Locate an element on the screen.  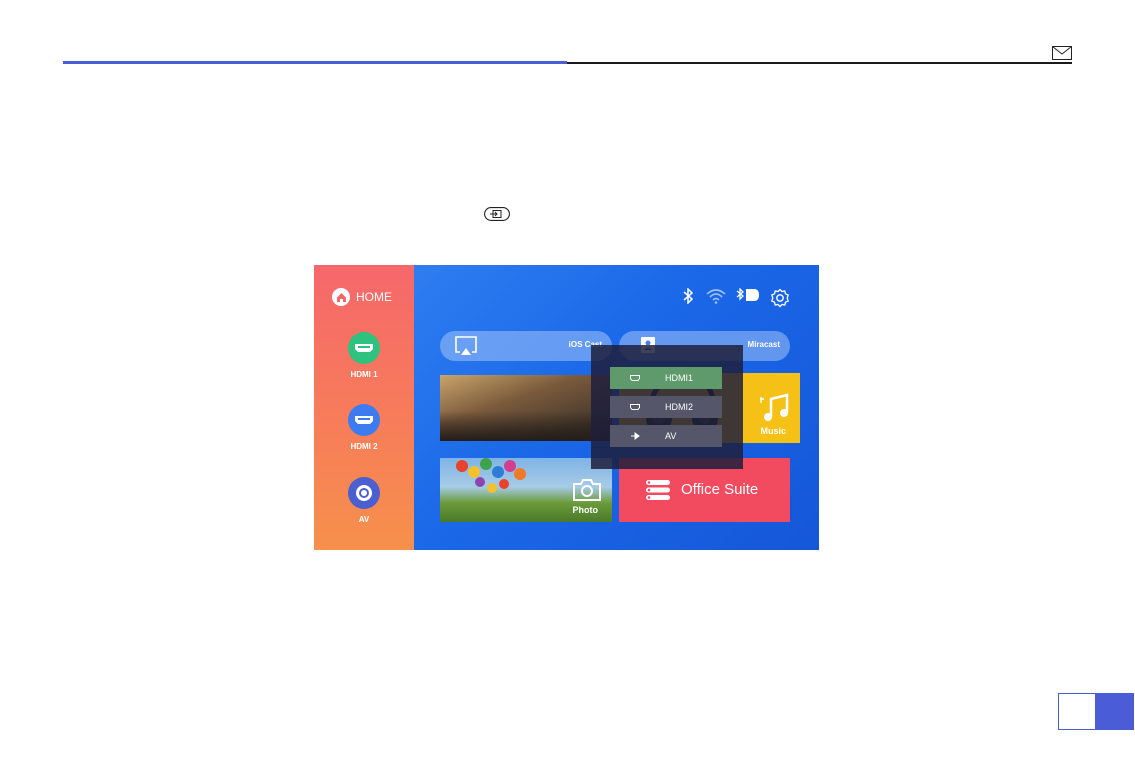
camera-icon is located at coordinates (587, 490).